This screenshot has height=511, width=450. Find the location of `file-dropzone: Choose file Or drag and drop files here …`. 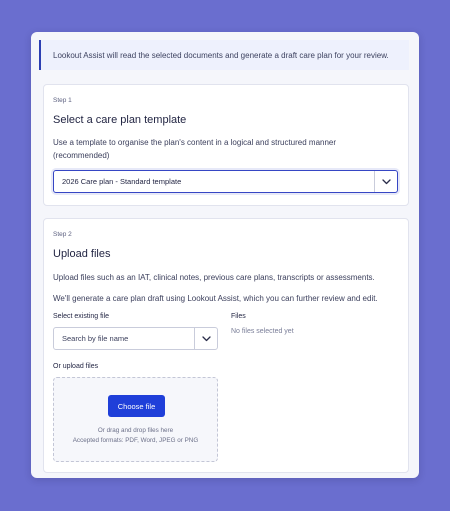

file-dropzone: Choose file Or drag and drop files here … is located at coordinates (135, 419).